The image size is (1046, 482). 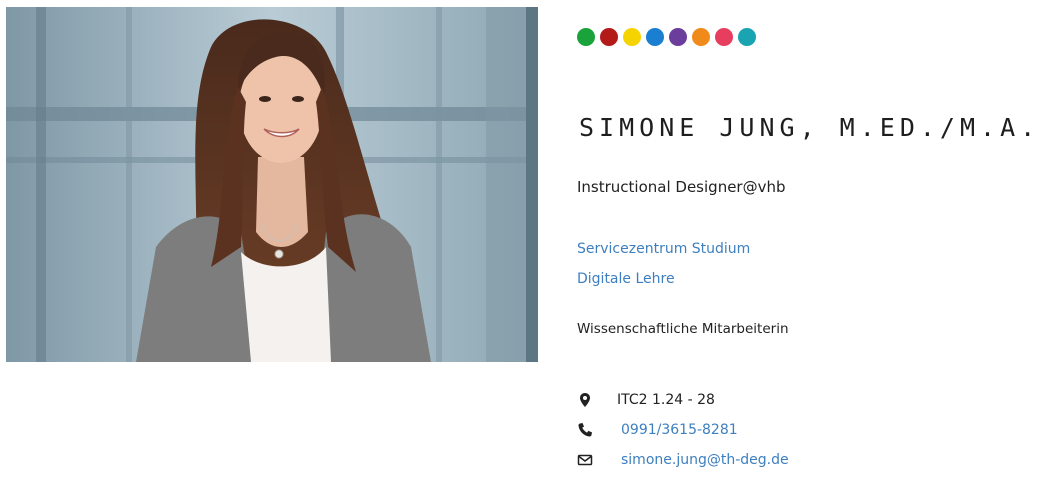 I want to click on map-marker-icon, so click(x=585, y=400).